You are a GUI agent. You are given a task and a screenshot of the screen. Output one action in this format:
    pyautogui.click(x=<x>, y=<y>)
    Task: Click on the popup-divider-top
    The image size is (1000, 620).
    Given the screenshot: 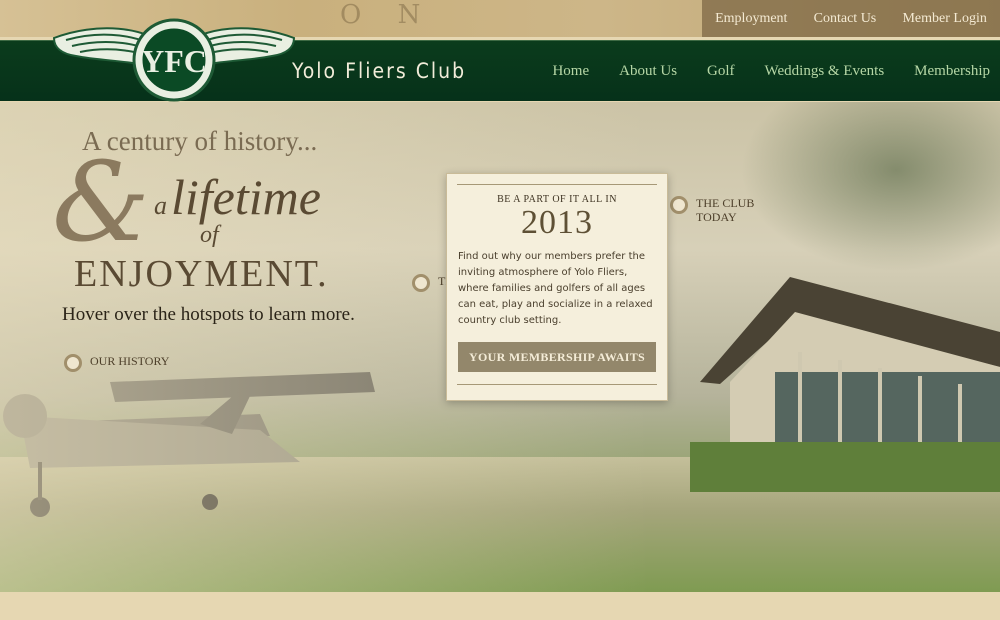 What is the action you would take?
    pyautogui.click(x=557, y=184)
    